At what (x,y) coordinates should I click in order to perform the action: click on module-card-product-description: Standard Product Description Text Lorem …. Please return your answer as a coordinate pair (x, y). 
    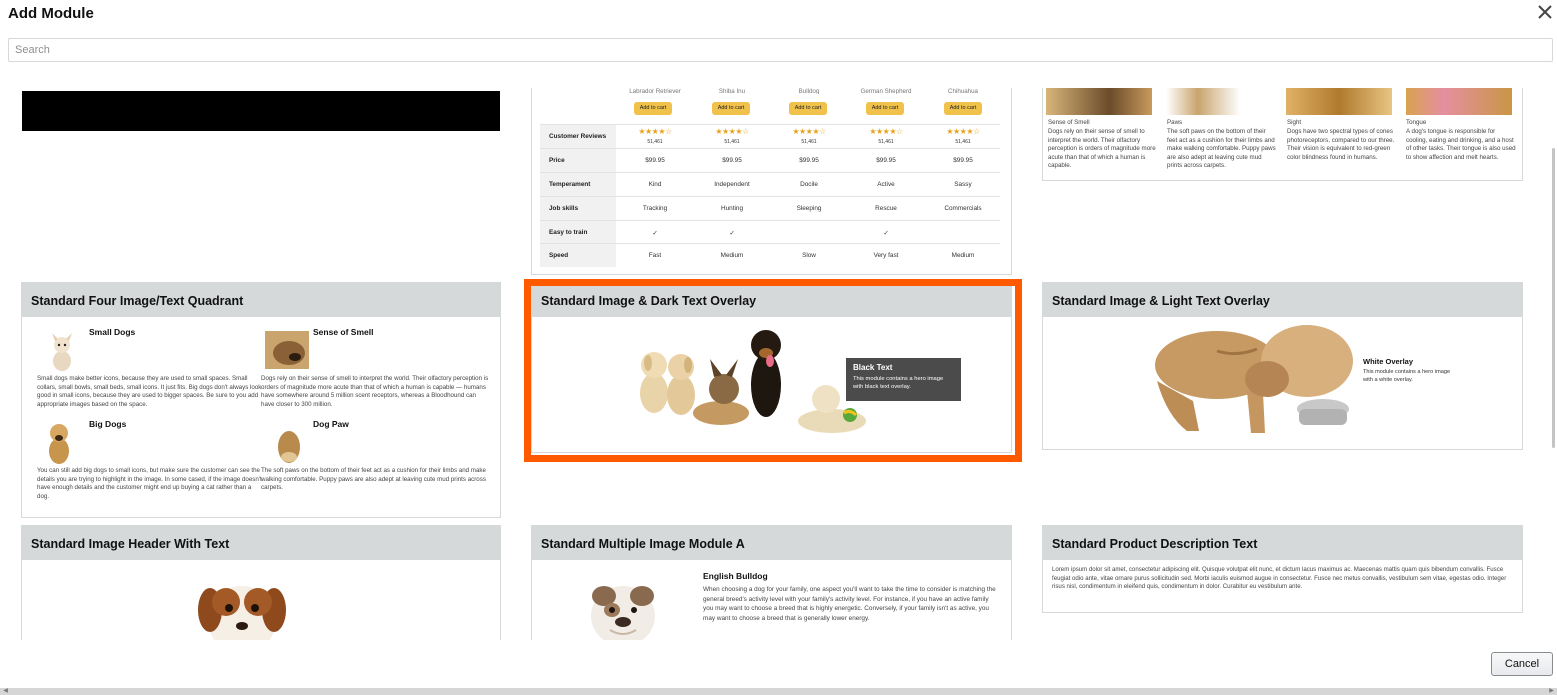
    Looking at the image, I should click on (1282, 569).